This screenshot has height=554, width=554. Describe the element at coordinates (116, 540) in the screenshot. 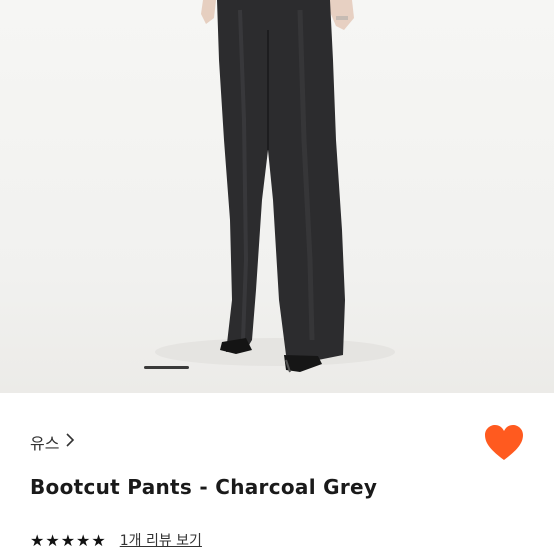

I see `rating-row: ★ ★ ★ ★ ★ 1개 리뷰 보기` at that location.